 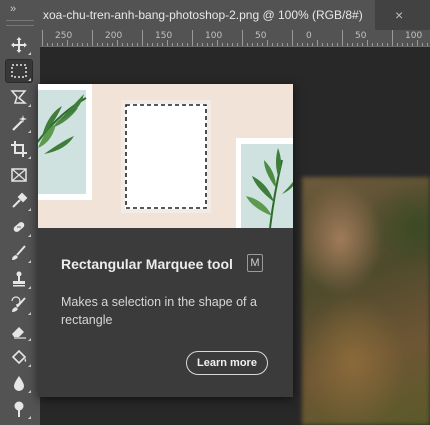 I want to click on collapse-panel-button: », so click(x=13, y=9).